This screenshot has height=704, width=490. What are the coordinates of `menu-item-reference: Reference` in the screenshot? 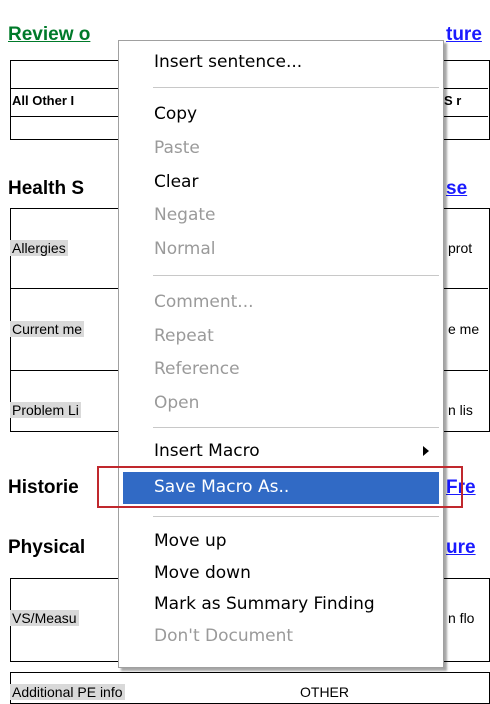 It's located at (197, 369).